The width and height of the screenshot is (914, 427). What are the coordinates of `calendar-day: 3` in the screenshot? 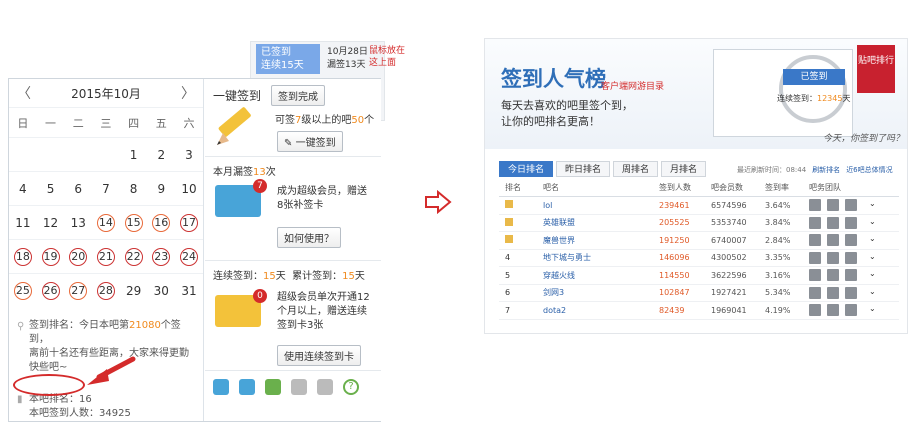 It's located at (189, 154).